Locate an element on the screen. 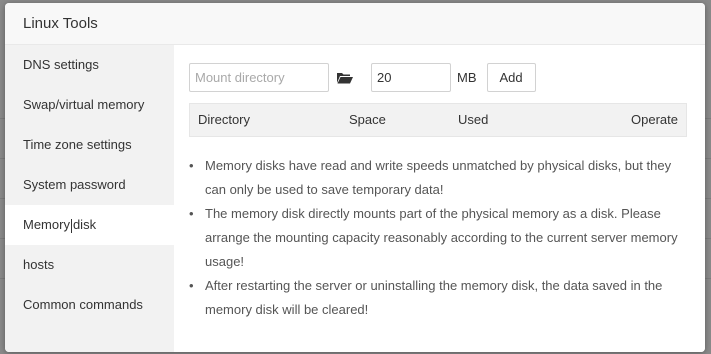 The image size is (711, 354). folder-open-icon is located at coordinates (345, 77).